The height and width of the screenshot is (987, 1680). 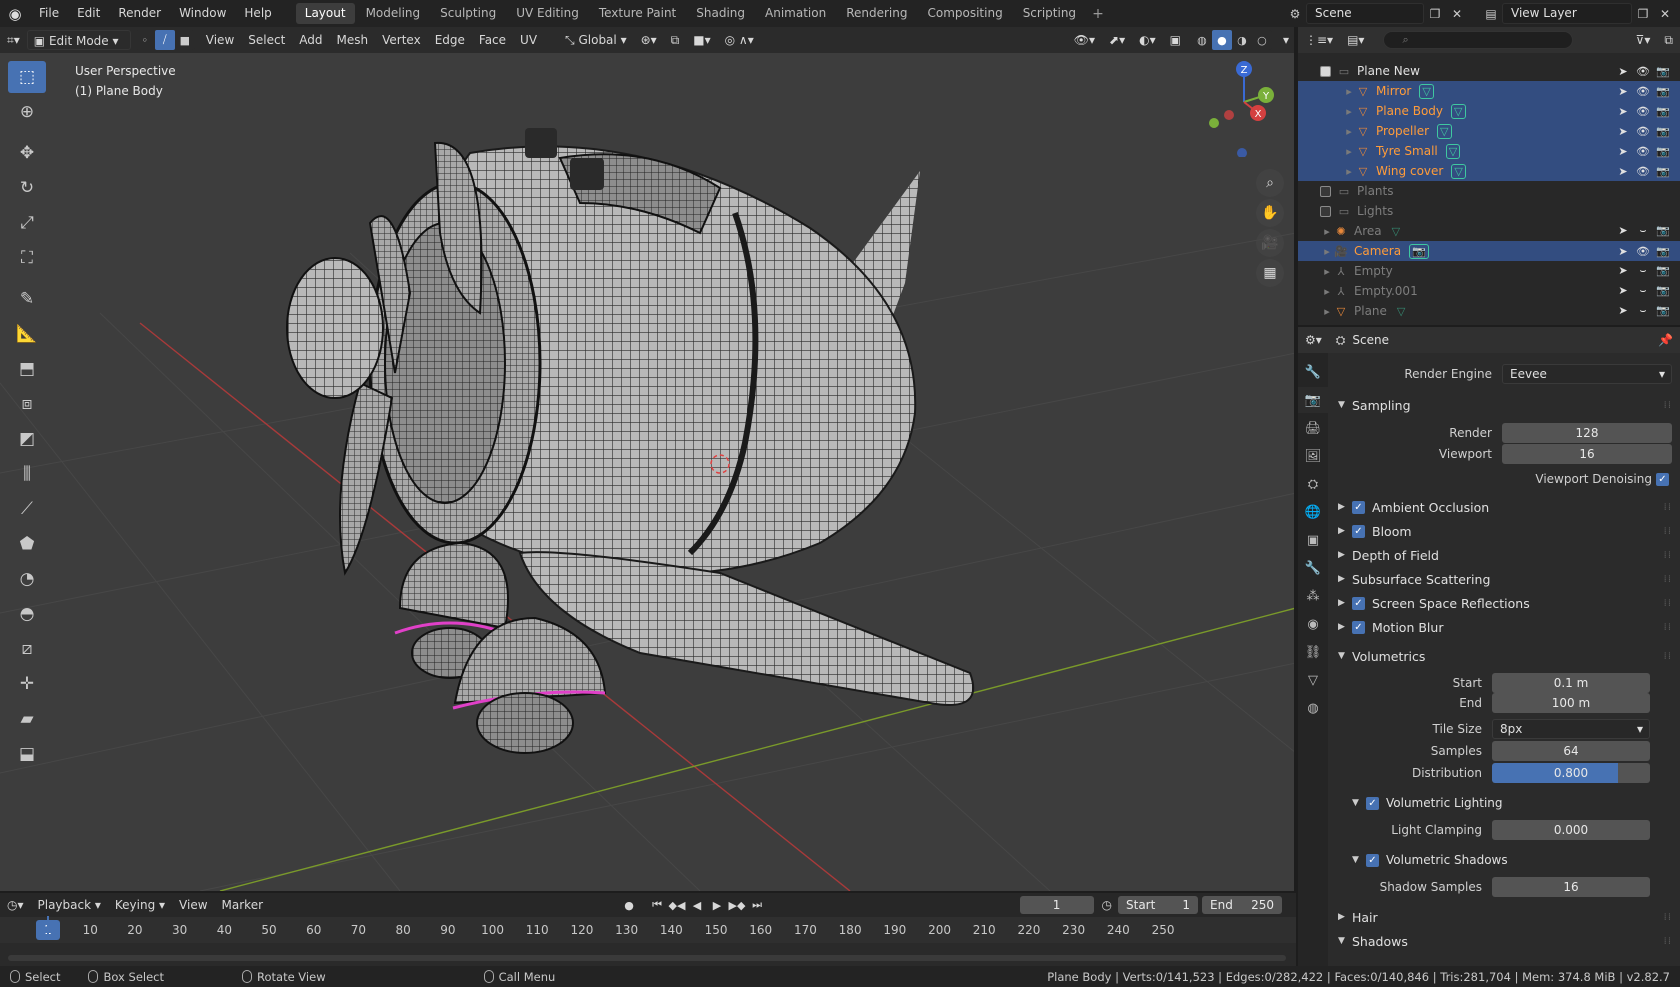 I want to click on workspace-tab-sculpting: Sculpting, so click(x=468, y=13).